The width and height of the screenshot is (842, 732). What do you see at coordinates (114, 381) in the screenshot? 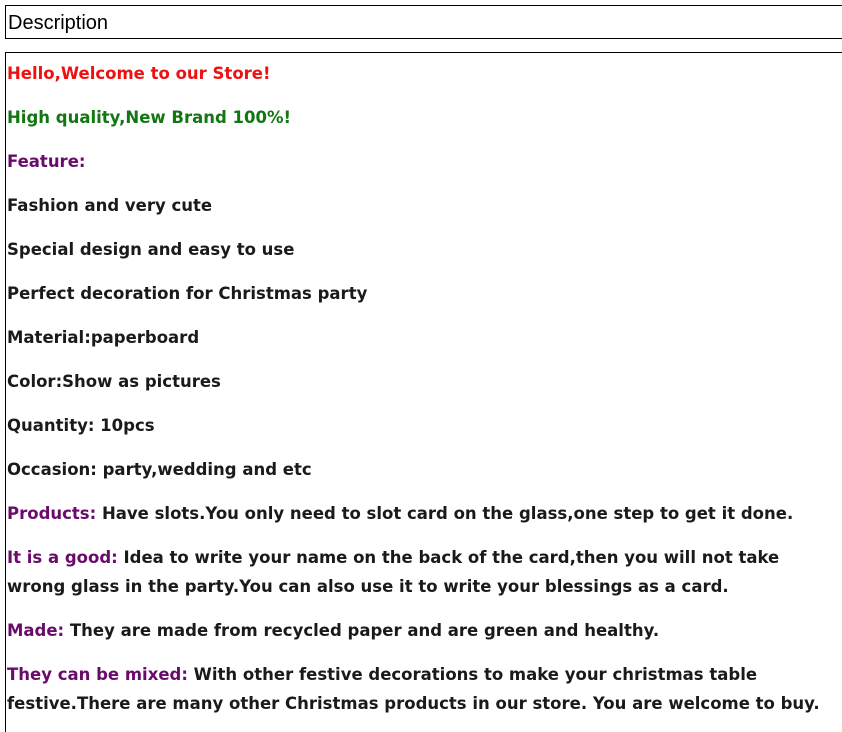
I see `feature-item: Color:Show as pictures` at bounding box center [114, 381].